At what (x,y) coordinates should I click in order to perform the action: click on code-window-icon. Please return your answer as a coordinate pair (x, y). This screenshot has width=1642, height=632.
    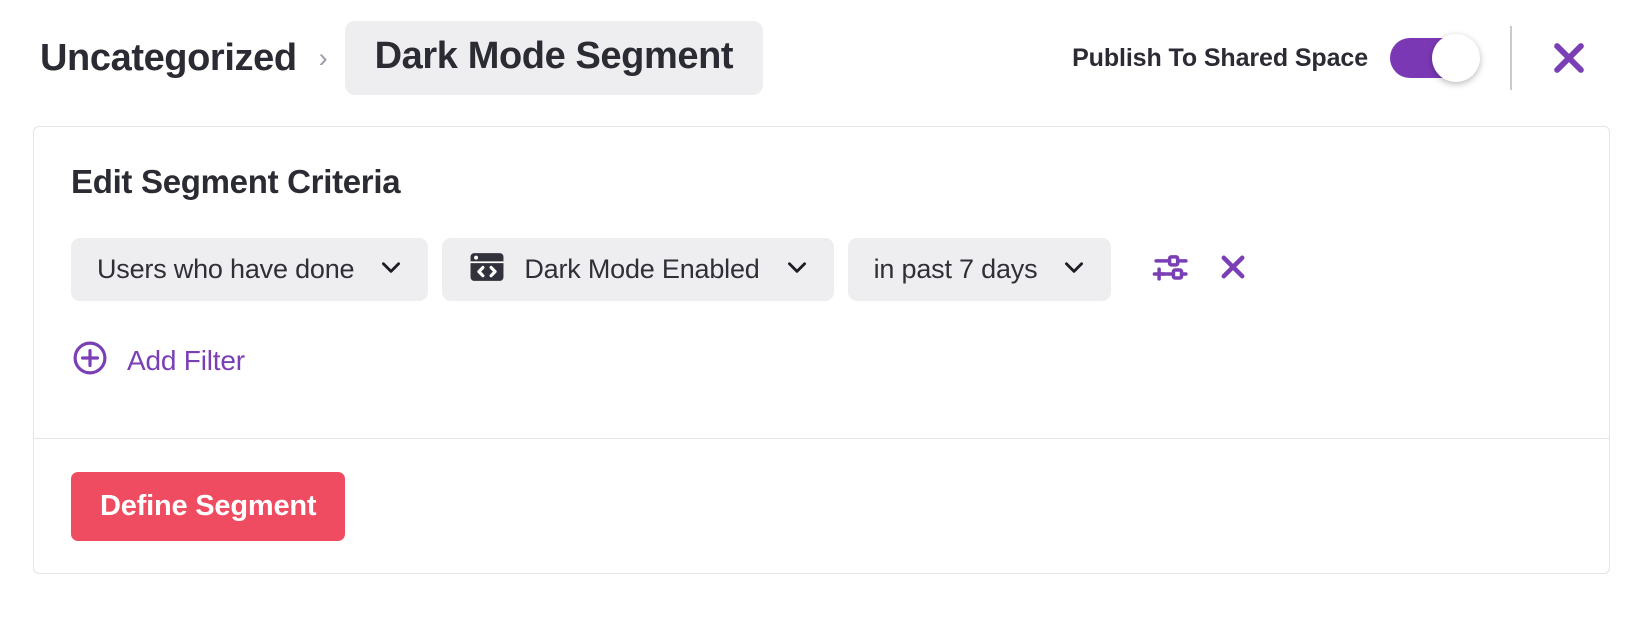
    Looking at the image, I should click on (487, 269).